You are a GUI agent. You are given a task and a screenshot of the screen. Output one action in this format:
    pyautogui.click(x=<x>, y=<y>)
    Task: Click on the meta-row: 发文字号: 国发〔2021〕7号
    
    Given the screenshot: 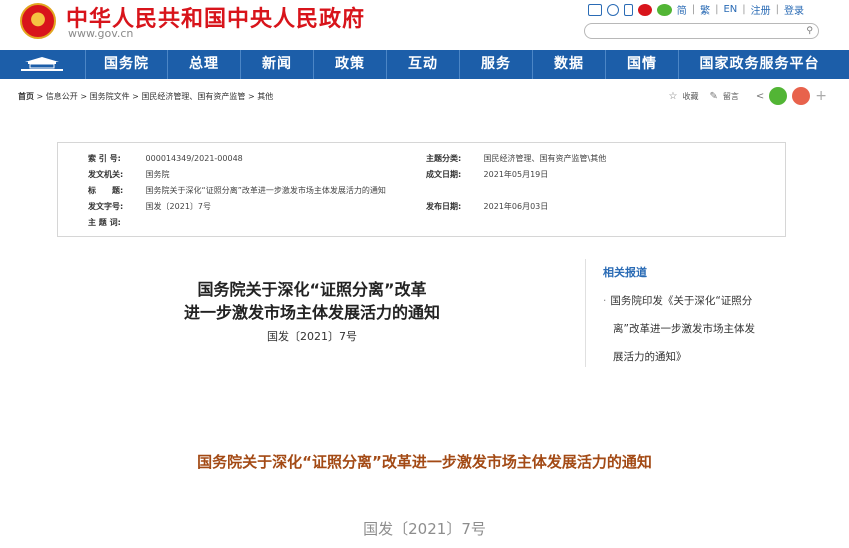 What is the action you would take?
    pyautogui.click(x=149, y=206)
    